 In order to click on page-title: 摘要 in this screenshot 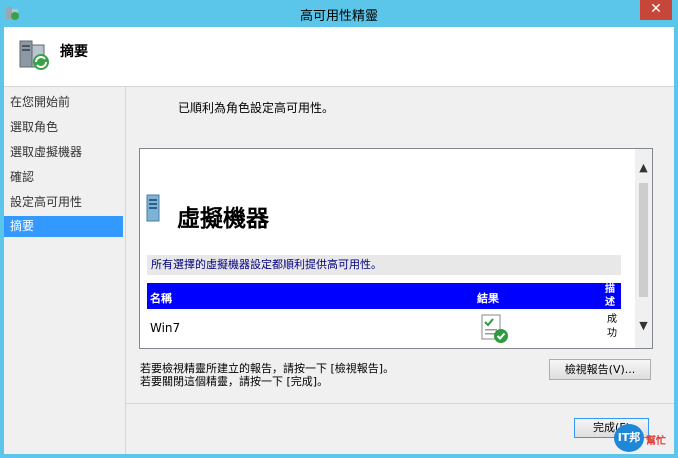, I will do `click(74, 52)`.